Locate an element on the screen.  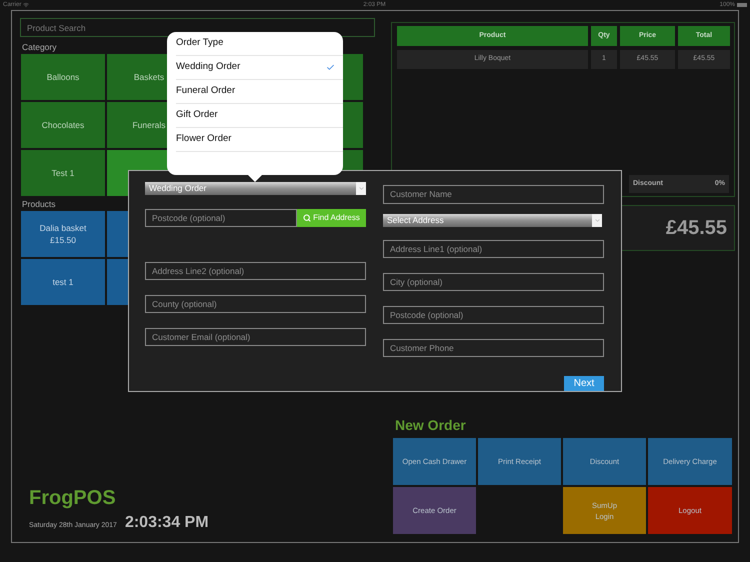
text-field: Address Line1 (optional) is located at coordinates (493, 249).